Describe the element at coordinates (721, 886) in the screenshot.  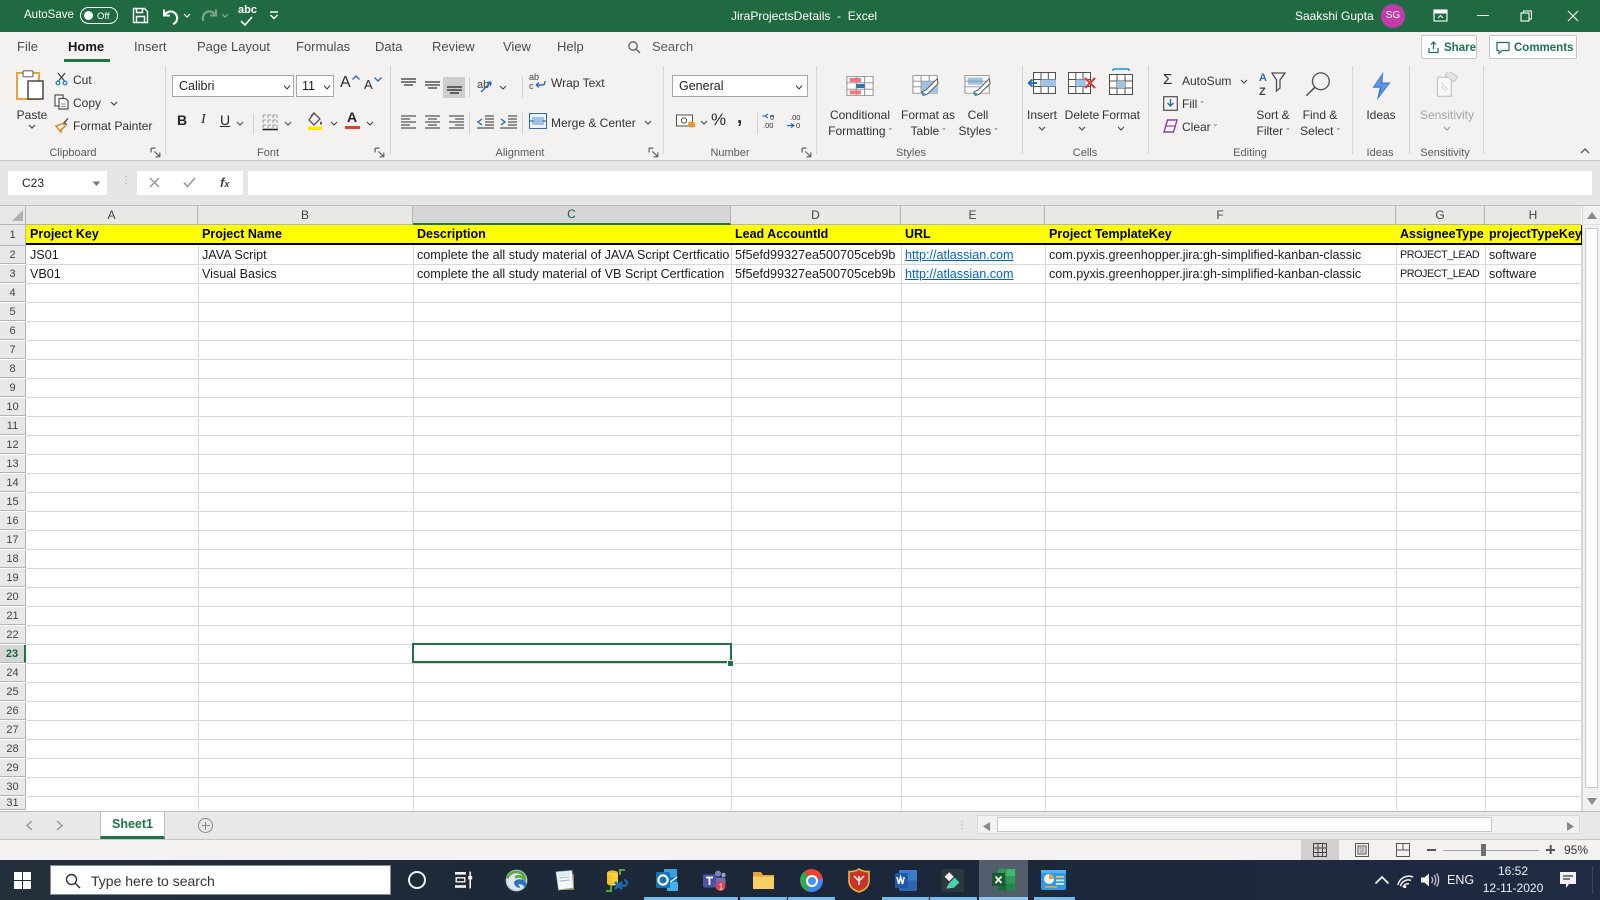
I see `svg-text: 1` at that location.